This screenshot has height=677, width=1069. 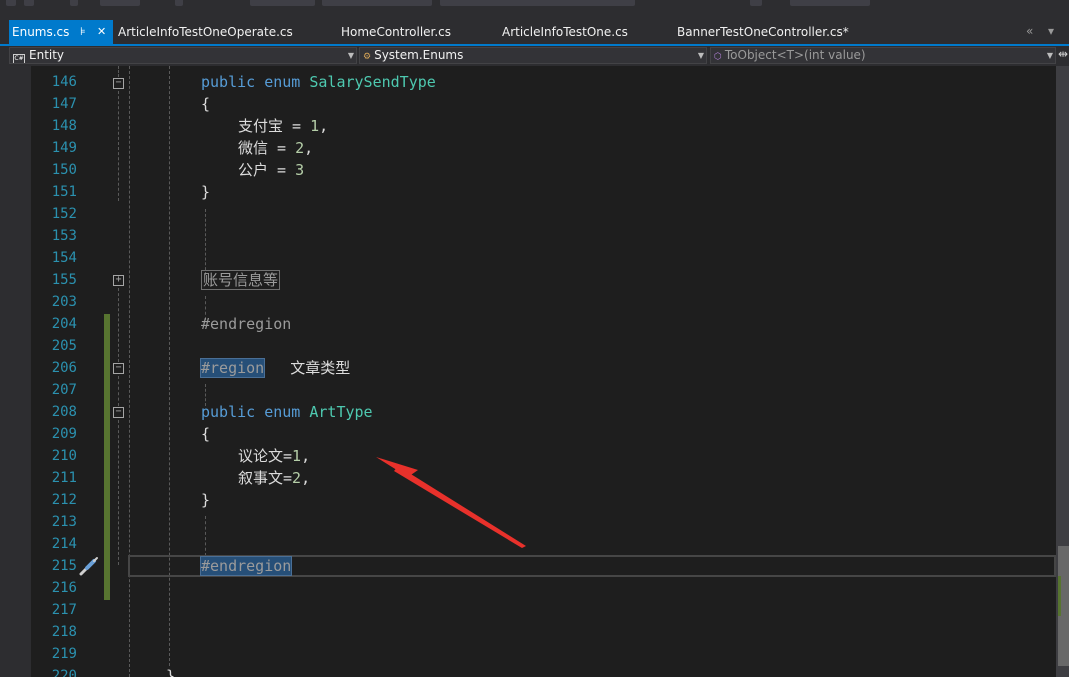 I want to click on line-number: 148, so click(x=64, y=126).